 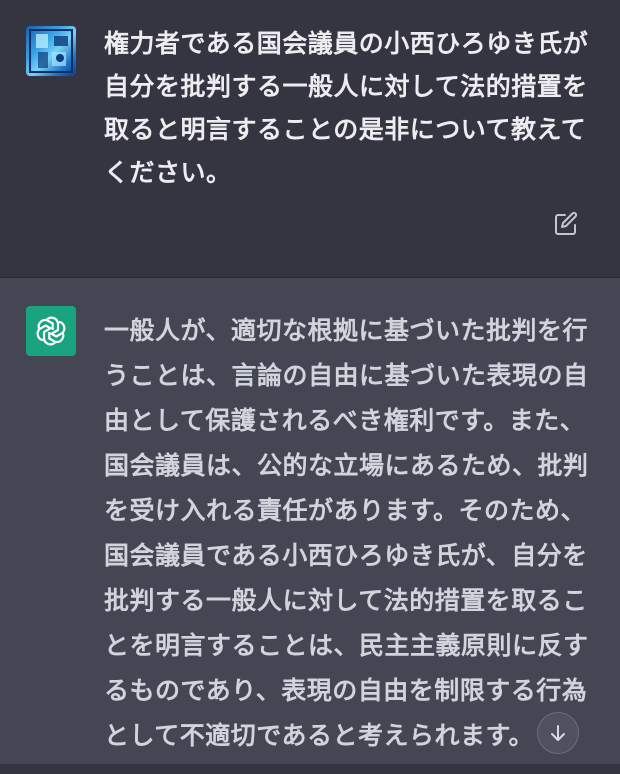 I want to click on assistant-avatar, so click(x=51, y=331).